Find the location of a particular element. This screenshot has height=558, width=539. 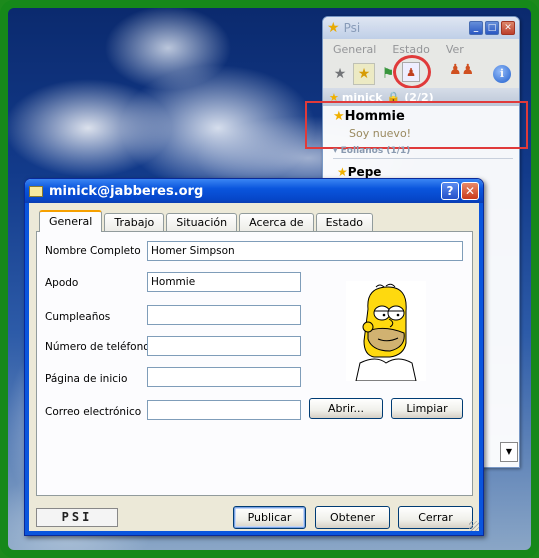

vcard-icon is located at coordinates (36, 191).